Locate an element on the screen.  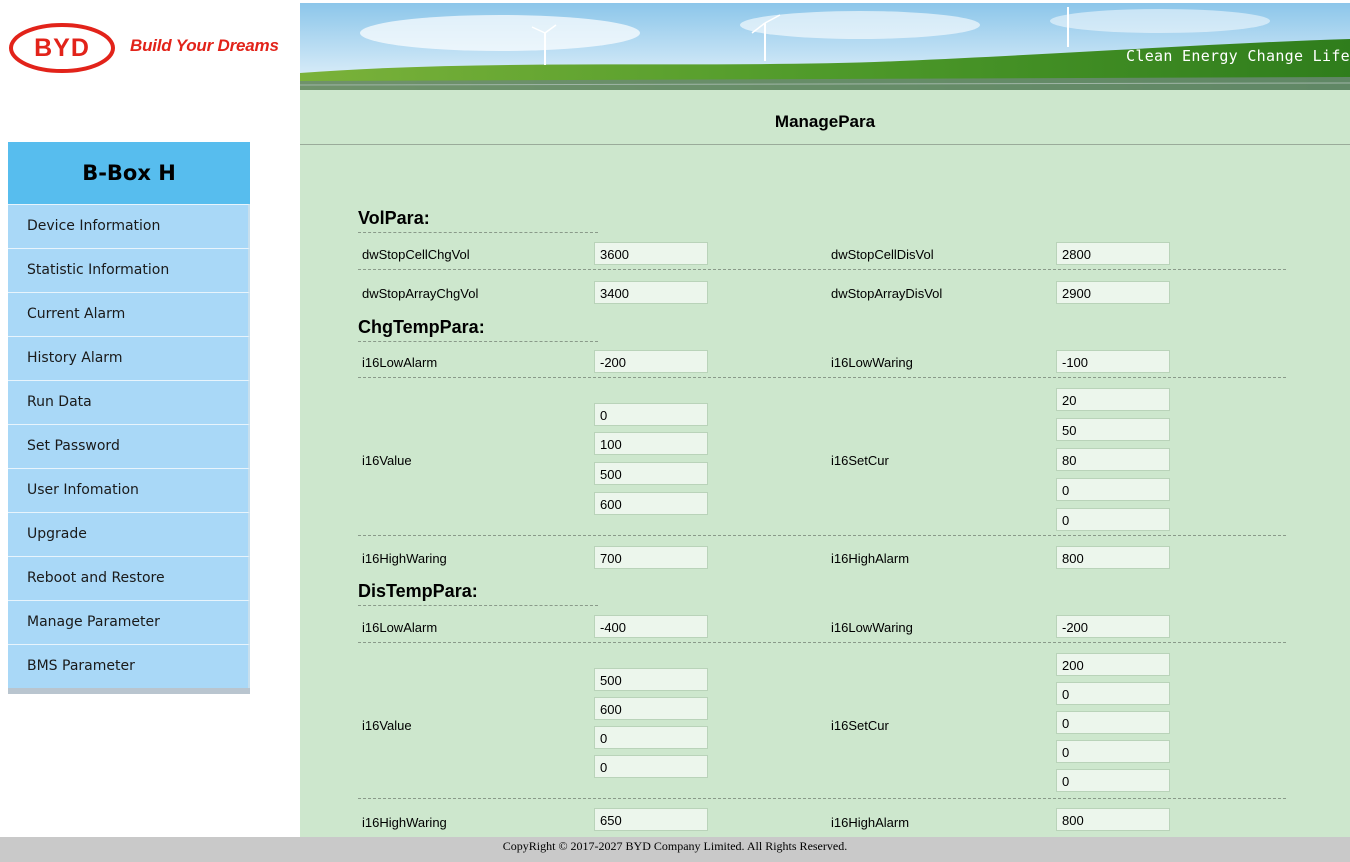
label-chg-high-alarm: i16HighAlarm is located at coordinates (870, 558).